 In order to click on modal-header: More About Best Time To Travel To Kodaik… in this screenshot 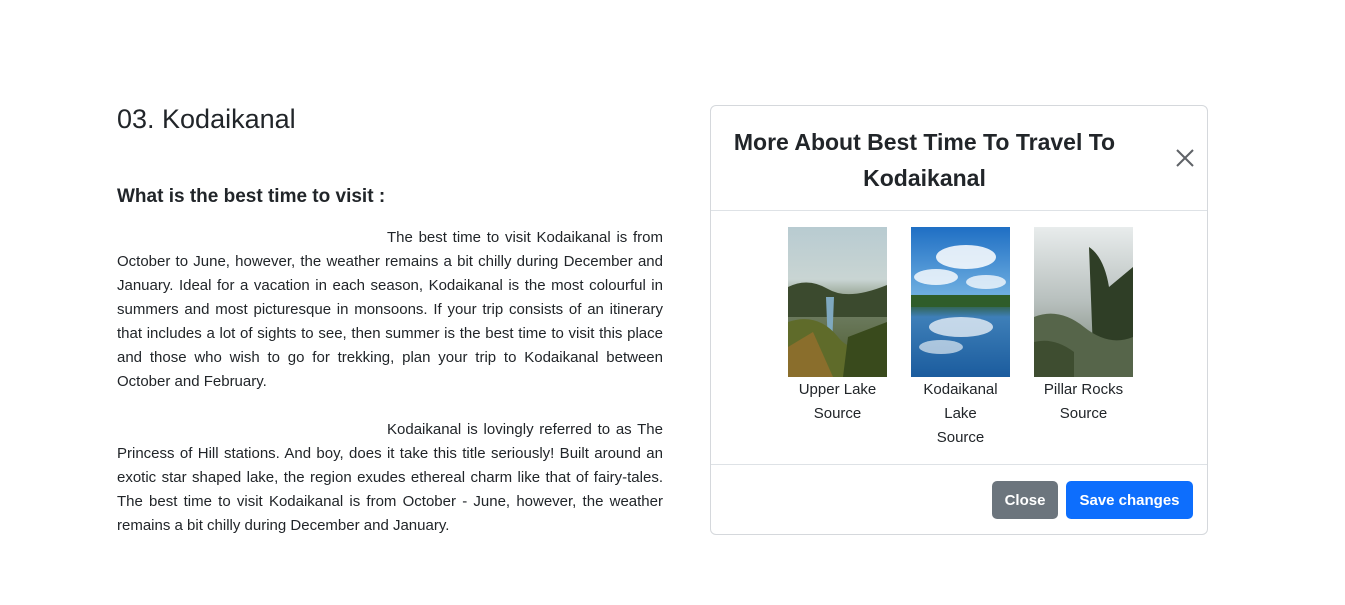, I will do `click(959, 158)`.